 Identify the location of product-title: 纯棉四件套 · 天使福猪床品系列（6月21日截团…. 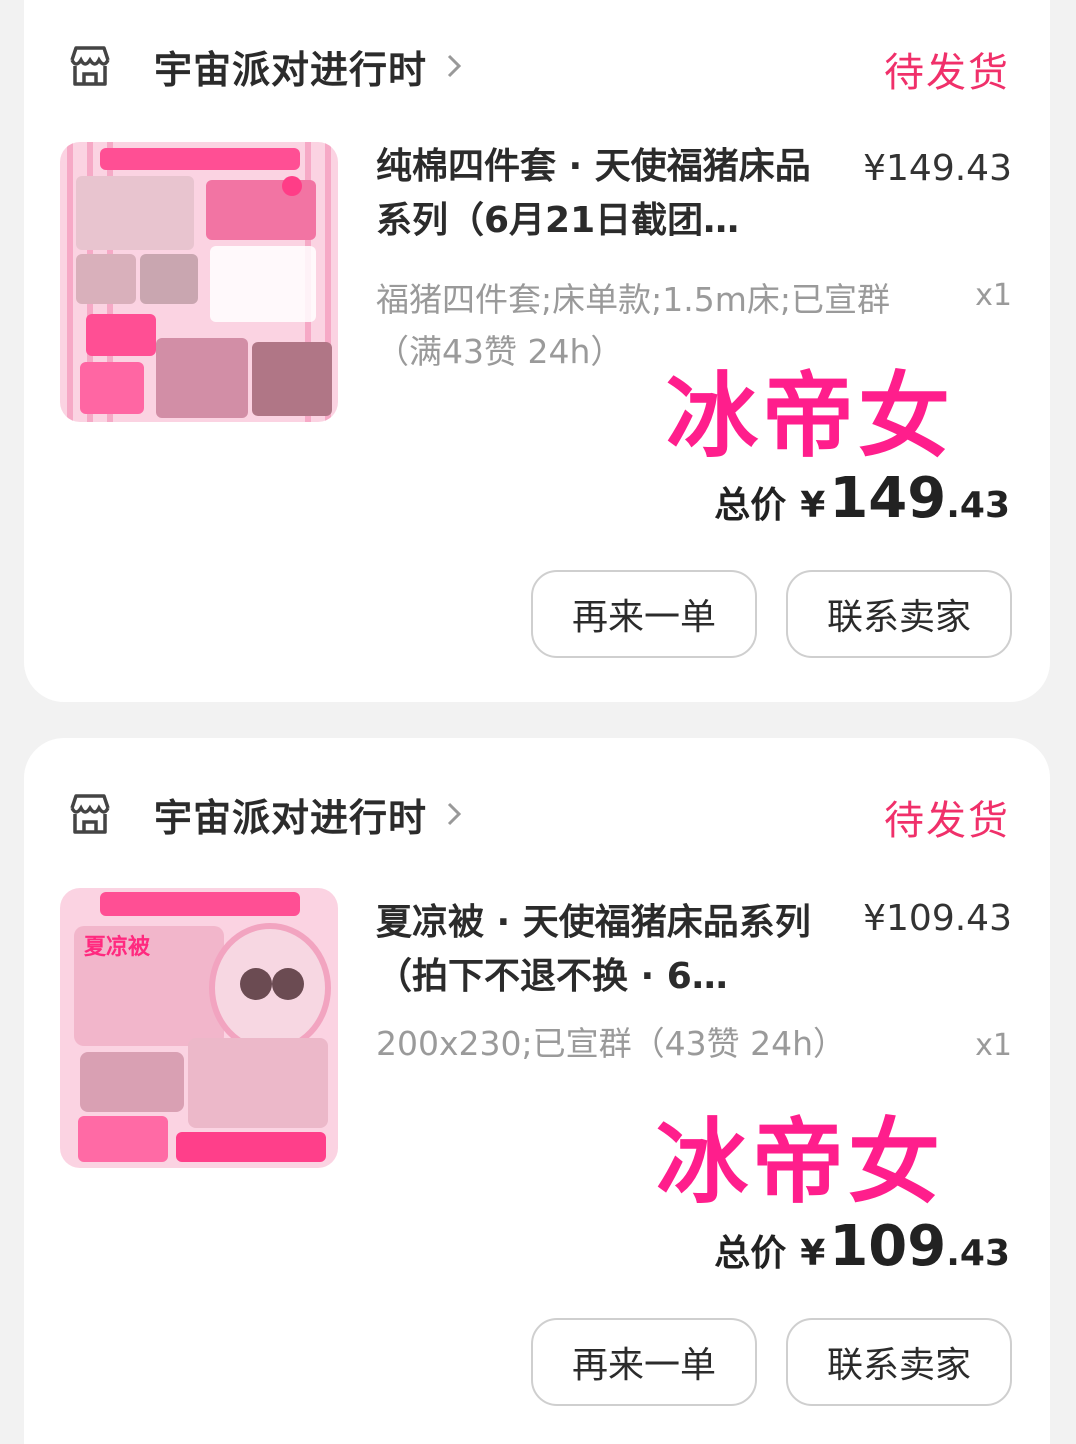
(596, 194).